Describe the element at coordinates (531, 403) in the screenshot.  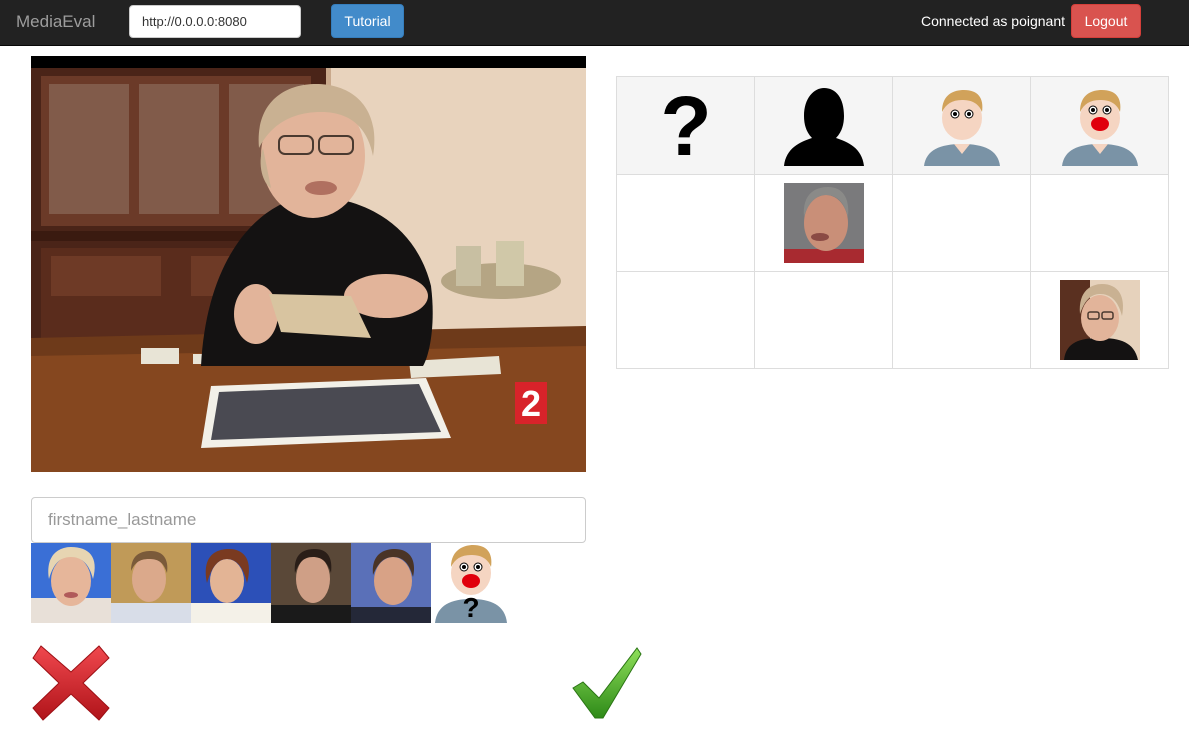
I see `channel-logo: 2` at that location.